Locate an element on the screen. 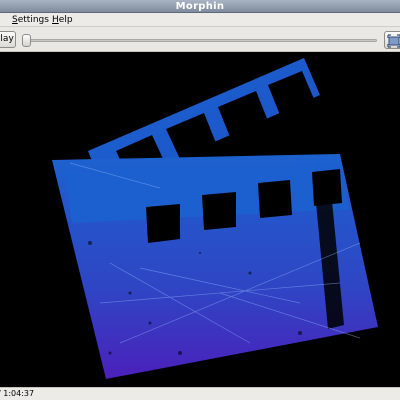 The width and height of the screenshot is (400, 400). menu-help: Help is located at coordinates (62, 20).